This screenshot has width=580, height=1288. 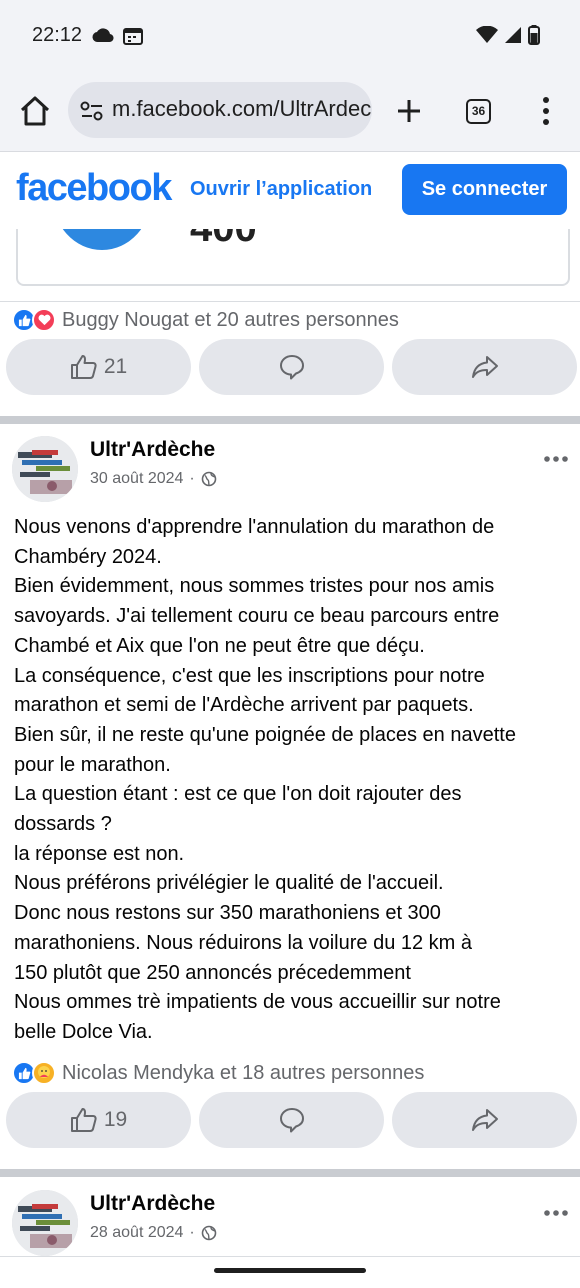 What do you see at coordinates (99, 853) in the screenshot?
I see `post-text-line: la réponse est non.` at bounding box center [99, 853].